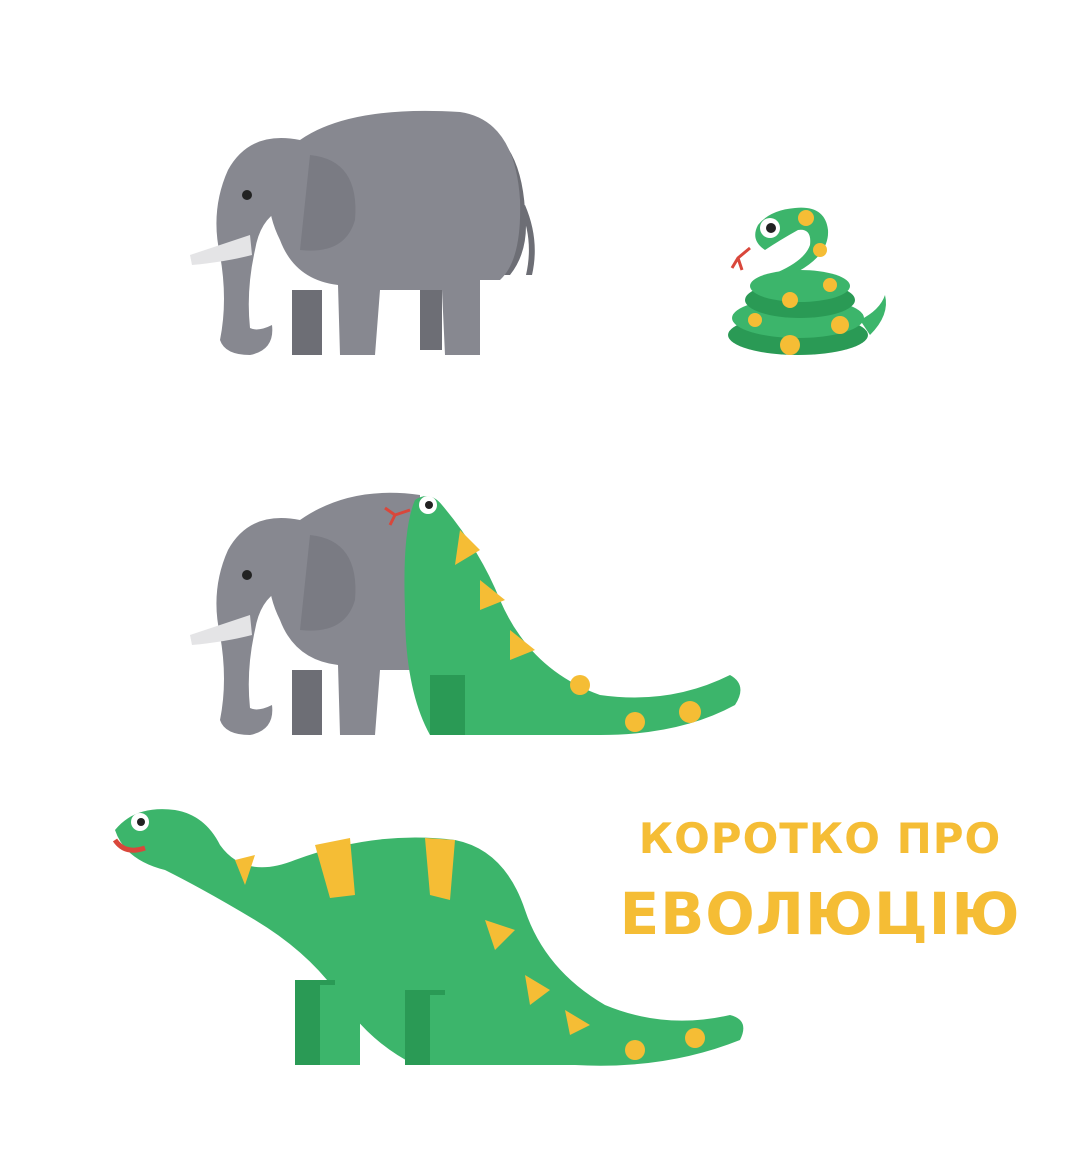  I want to click on elephant-icon, so click(362, 232).